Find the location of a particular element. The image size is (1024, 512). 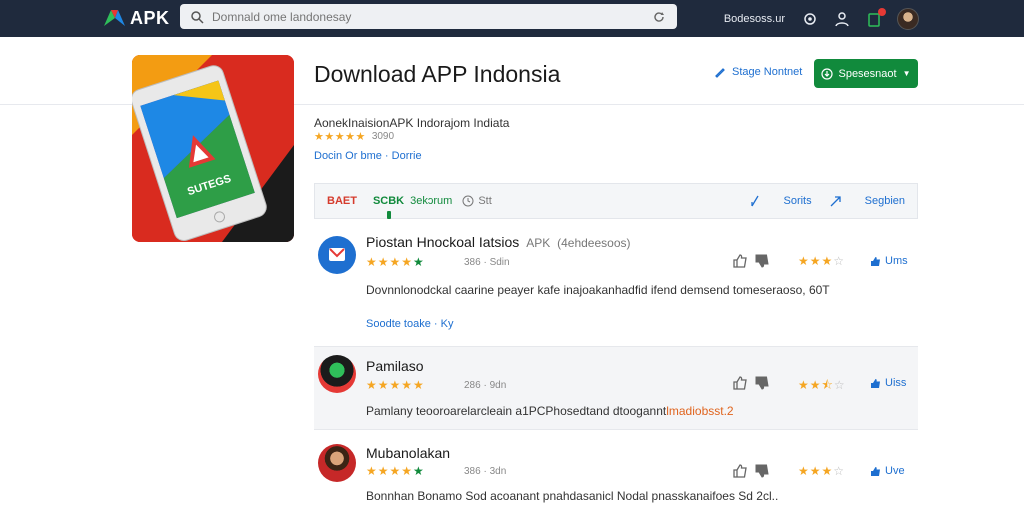

install-button-label: Spesesnaot is located at coordinates (867, 73).